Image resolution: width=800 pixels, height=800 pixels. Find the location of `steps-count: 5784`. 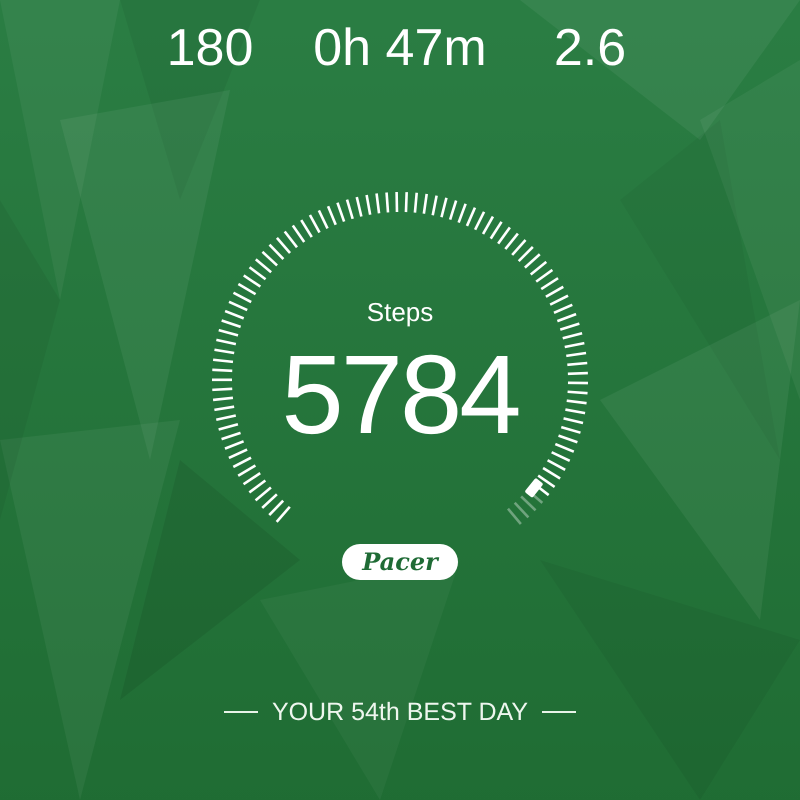

steps-count: 5784 is located at coordinates (400, 395).